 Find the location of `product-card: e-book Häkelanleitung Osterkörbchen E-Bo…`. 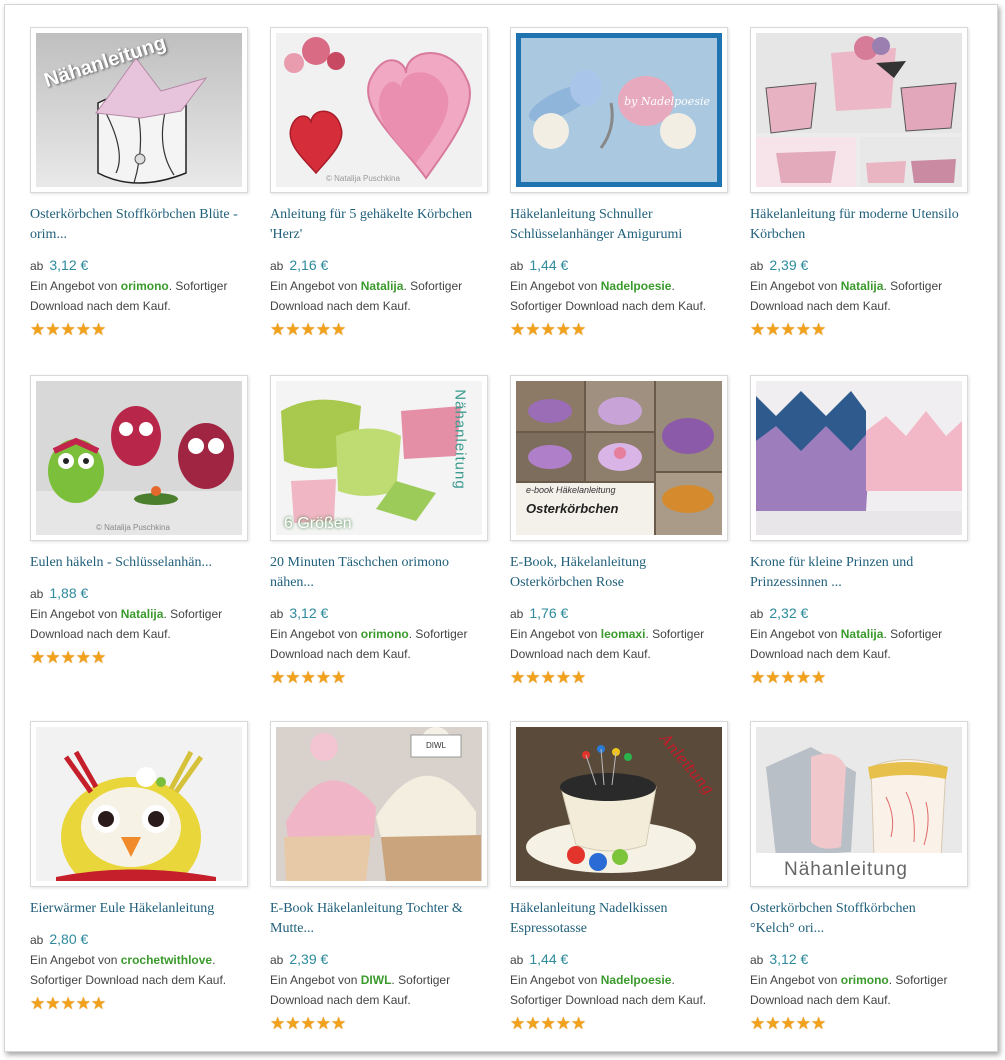

product-card: e-book Häkelanleitung Osterkörbchen E-Bo… is located at coordinates (620, 530).